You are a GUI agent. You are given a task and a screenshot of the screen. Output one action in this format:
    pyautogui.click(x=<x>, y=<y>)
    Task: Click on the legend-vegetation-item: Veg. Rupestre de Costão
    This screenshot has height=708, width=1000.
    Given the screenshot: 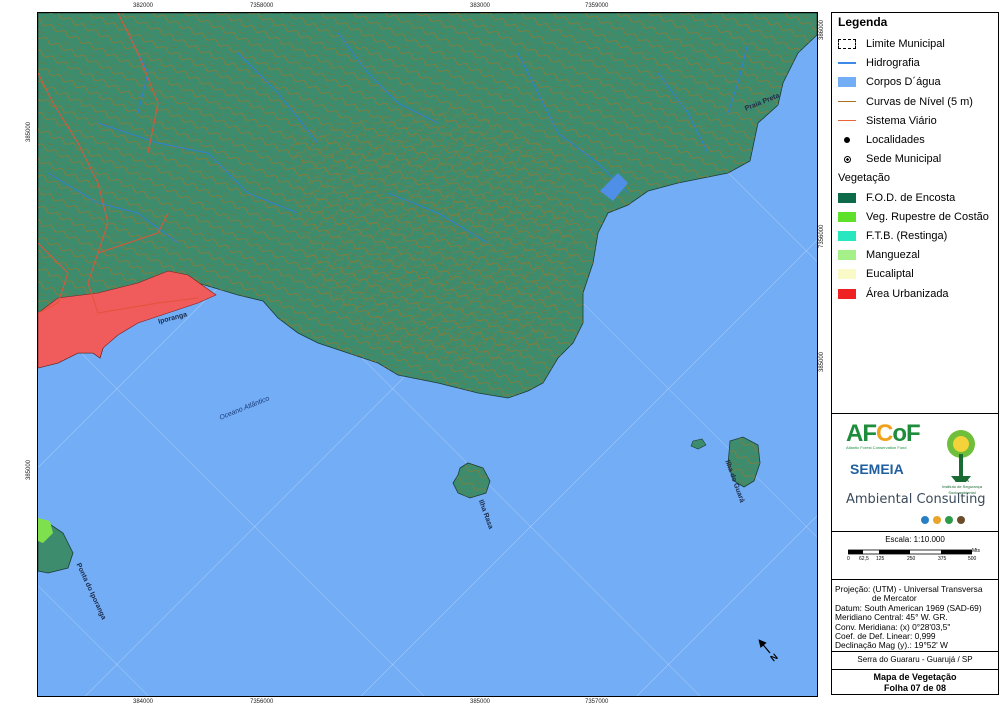 What is the action you would take?
    pyautogui.click(x=913, y=217)
    